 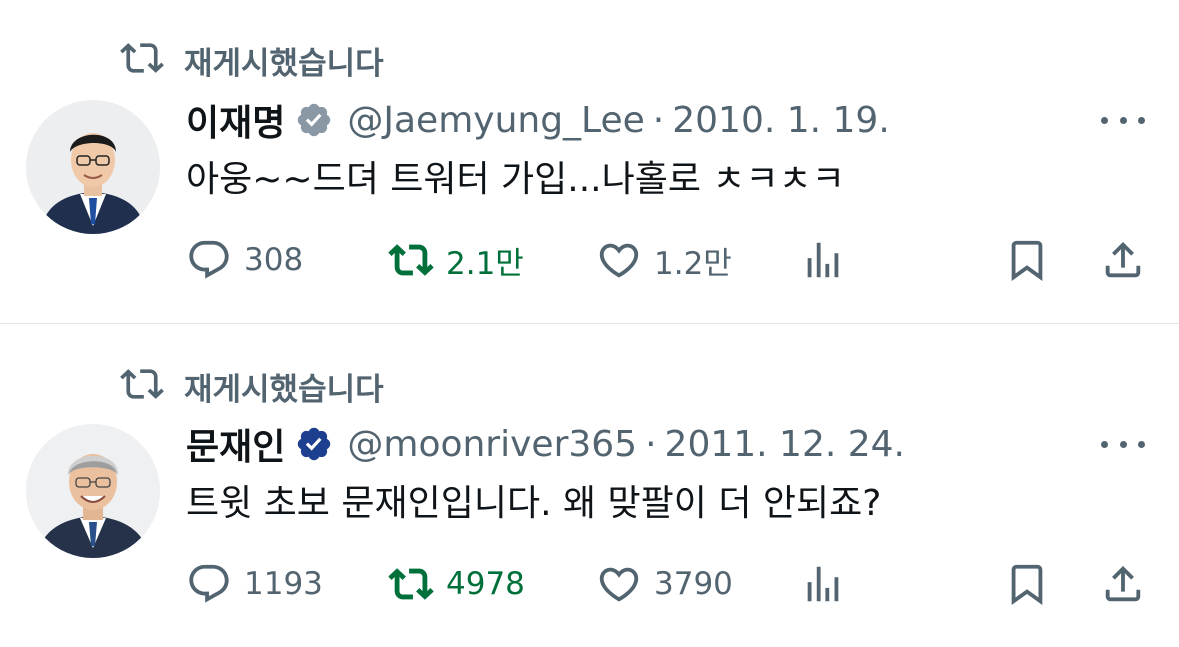 What do you see at coordinates (274, 260) in the screenshot?
I see `reply-count: 308` at bounding box center [274, 260].